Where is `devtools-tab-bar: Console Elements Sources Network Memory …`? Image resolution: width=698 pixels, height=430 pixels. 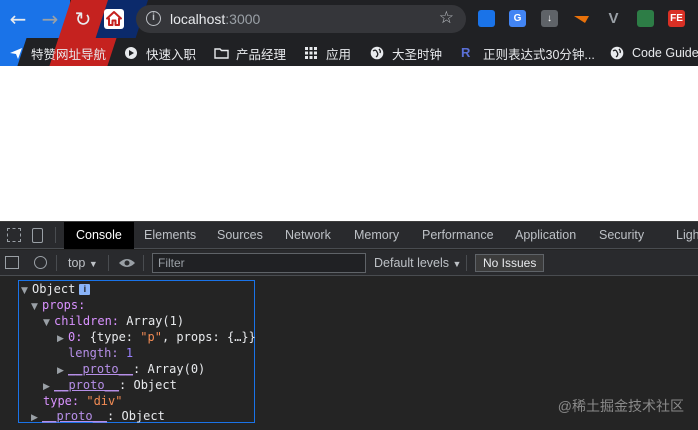
devtools-tab-bar: Console Elements Sources Network Memory … is located at coordinates (349, 235).